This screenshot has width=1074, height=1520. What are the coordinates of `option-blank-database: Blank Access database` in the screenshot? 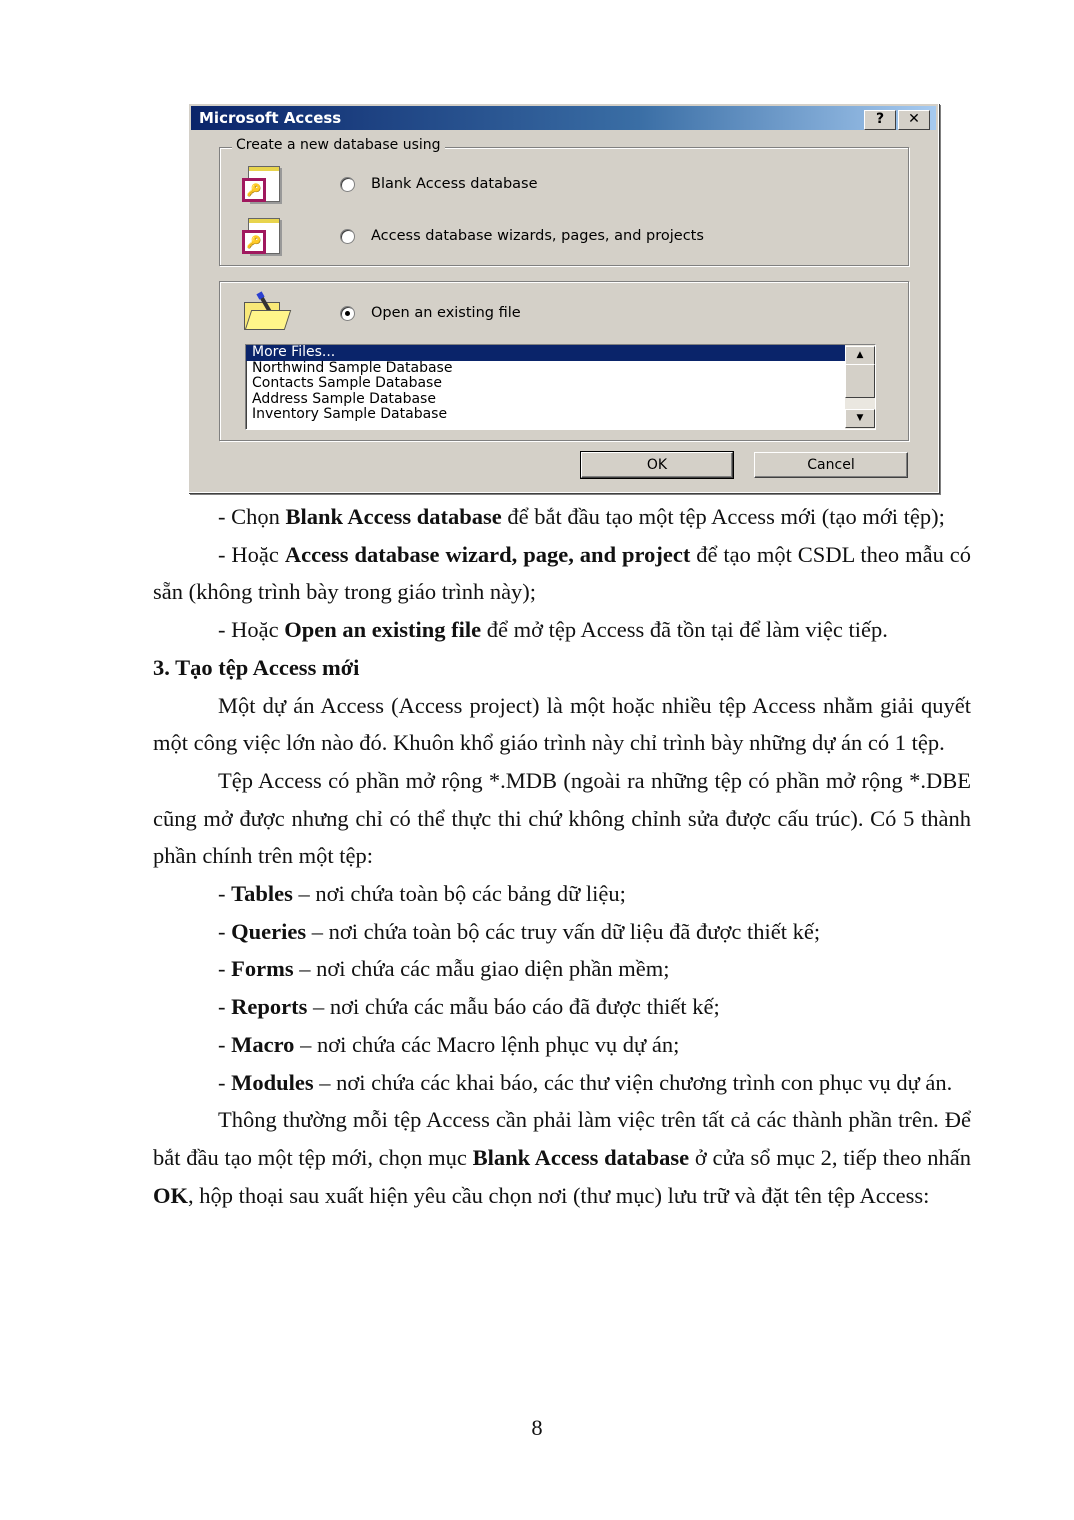 It's located at (439, 184).